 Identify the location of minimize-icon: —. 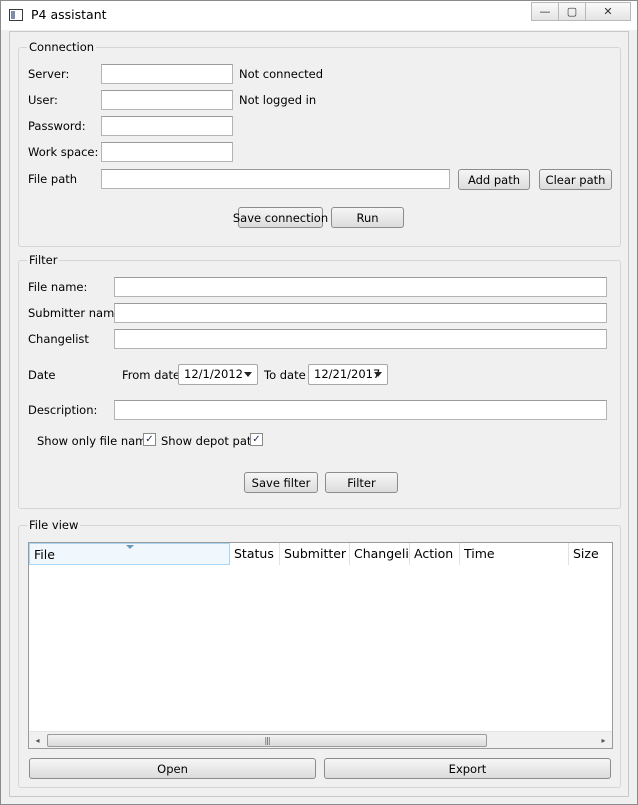
(545, 11).